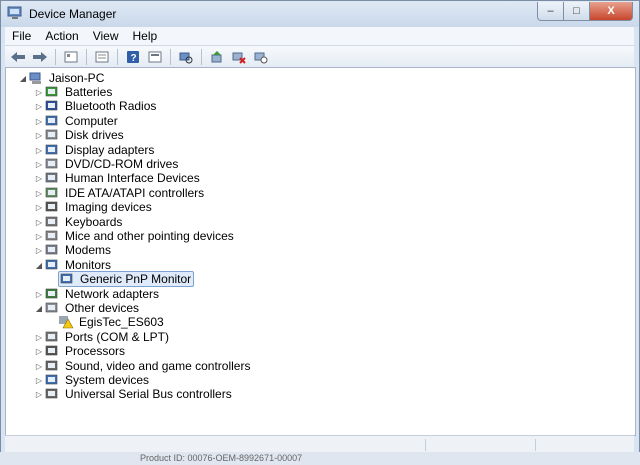 The height and width of the screenshot is (465, 640). What do you see at coordinates (51, 293) in the screenshot?
I see `network-adapter-icon` at bounding box center [51, 293].